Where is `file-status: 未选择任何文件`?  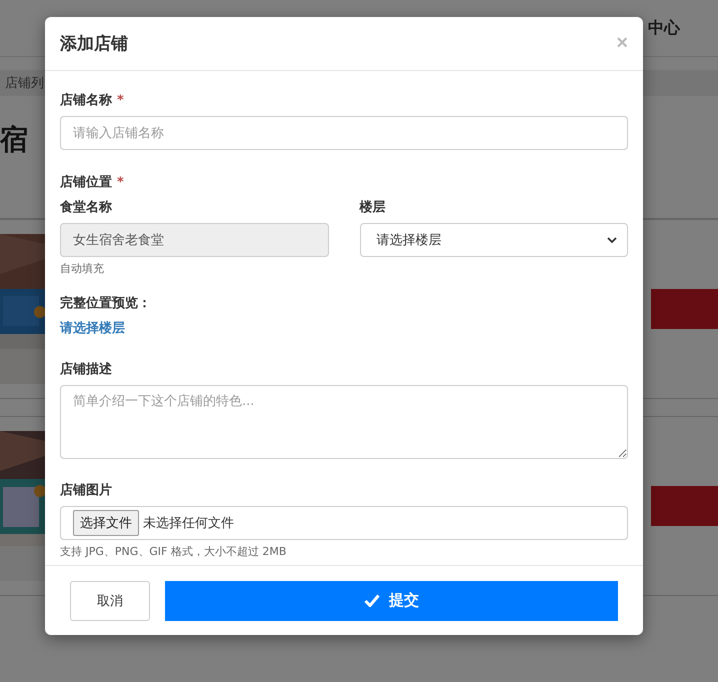 file-status: 未选择任何文件 is located at coordinates (188, 523).